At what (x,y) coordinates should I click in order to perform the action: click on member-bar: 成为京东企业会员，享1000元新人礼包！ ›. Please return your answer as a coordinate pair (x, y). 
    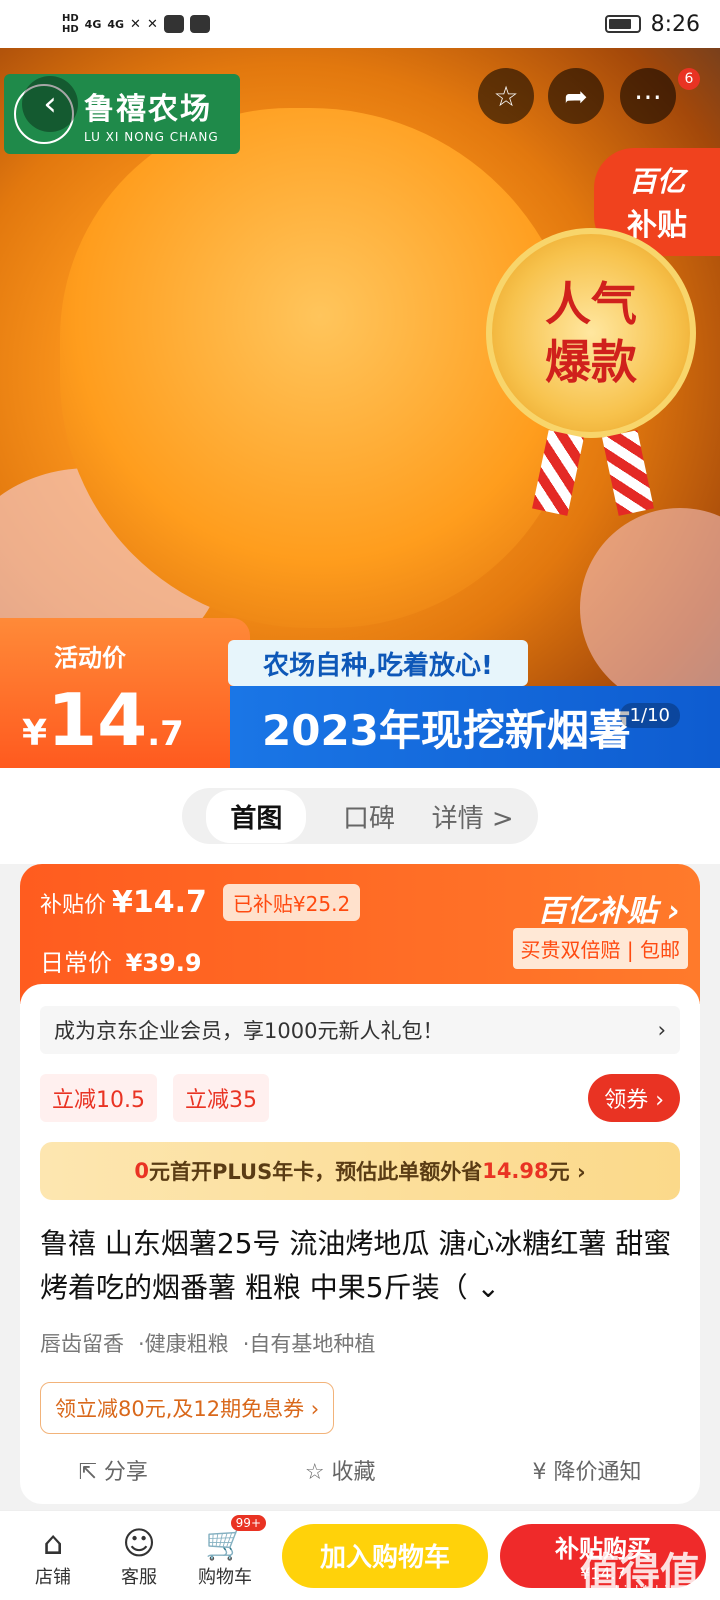
    Looking at the image, I should click on (360, 1030).